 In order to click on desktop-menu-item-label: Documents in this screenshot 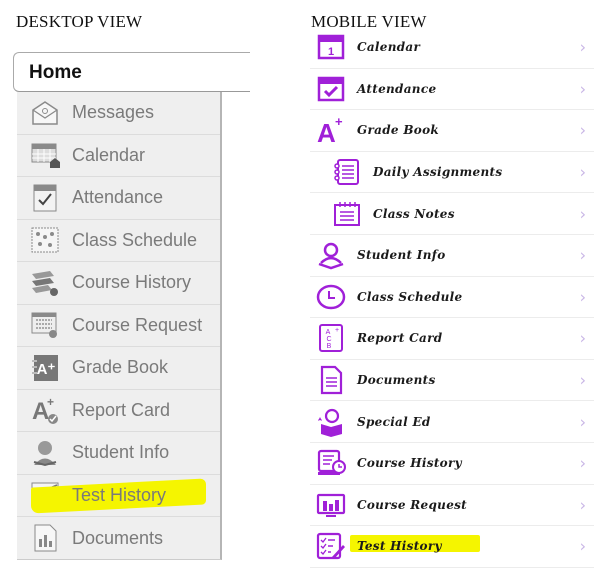, I will do `click(118, 537)`.